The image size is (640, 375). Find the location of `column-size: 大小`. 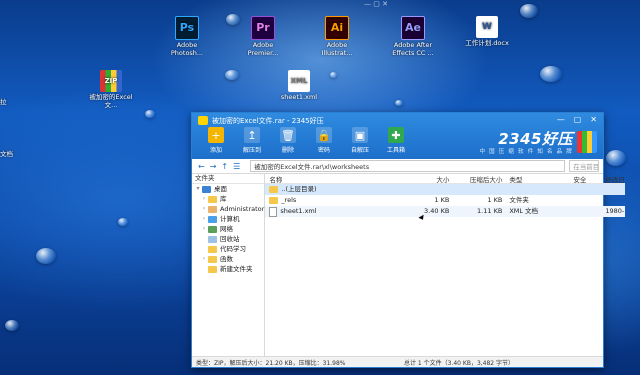

column-size: 大小 is located at coordinates (420, 178).